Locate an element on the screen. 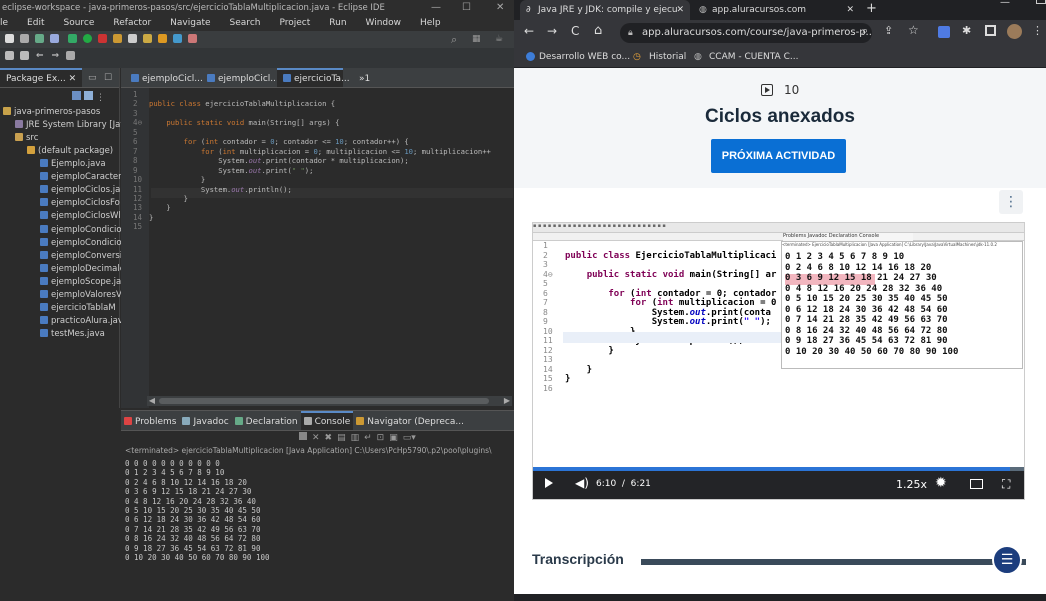 Image resolution: width=1046 pixels, height=601 pixels. back-icon: ← is located at coordinates (529, 31).